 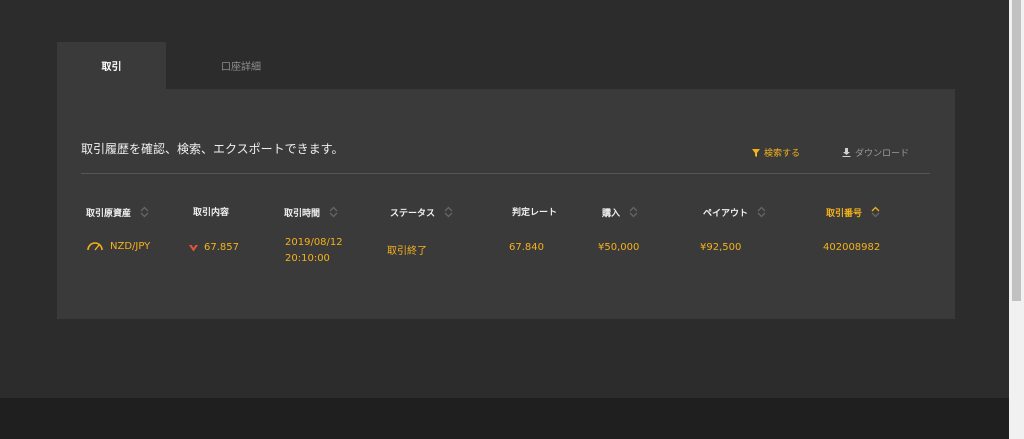 I want to click on cell-content: 67.857, so click(x=214, y=247).